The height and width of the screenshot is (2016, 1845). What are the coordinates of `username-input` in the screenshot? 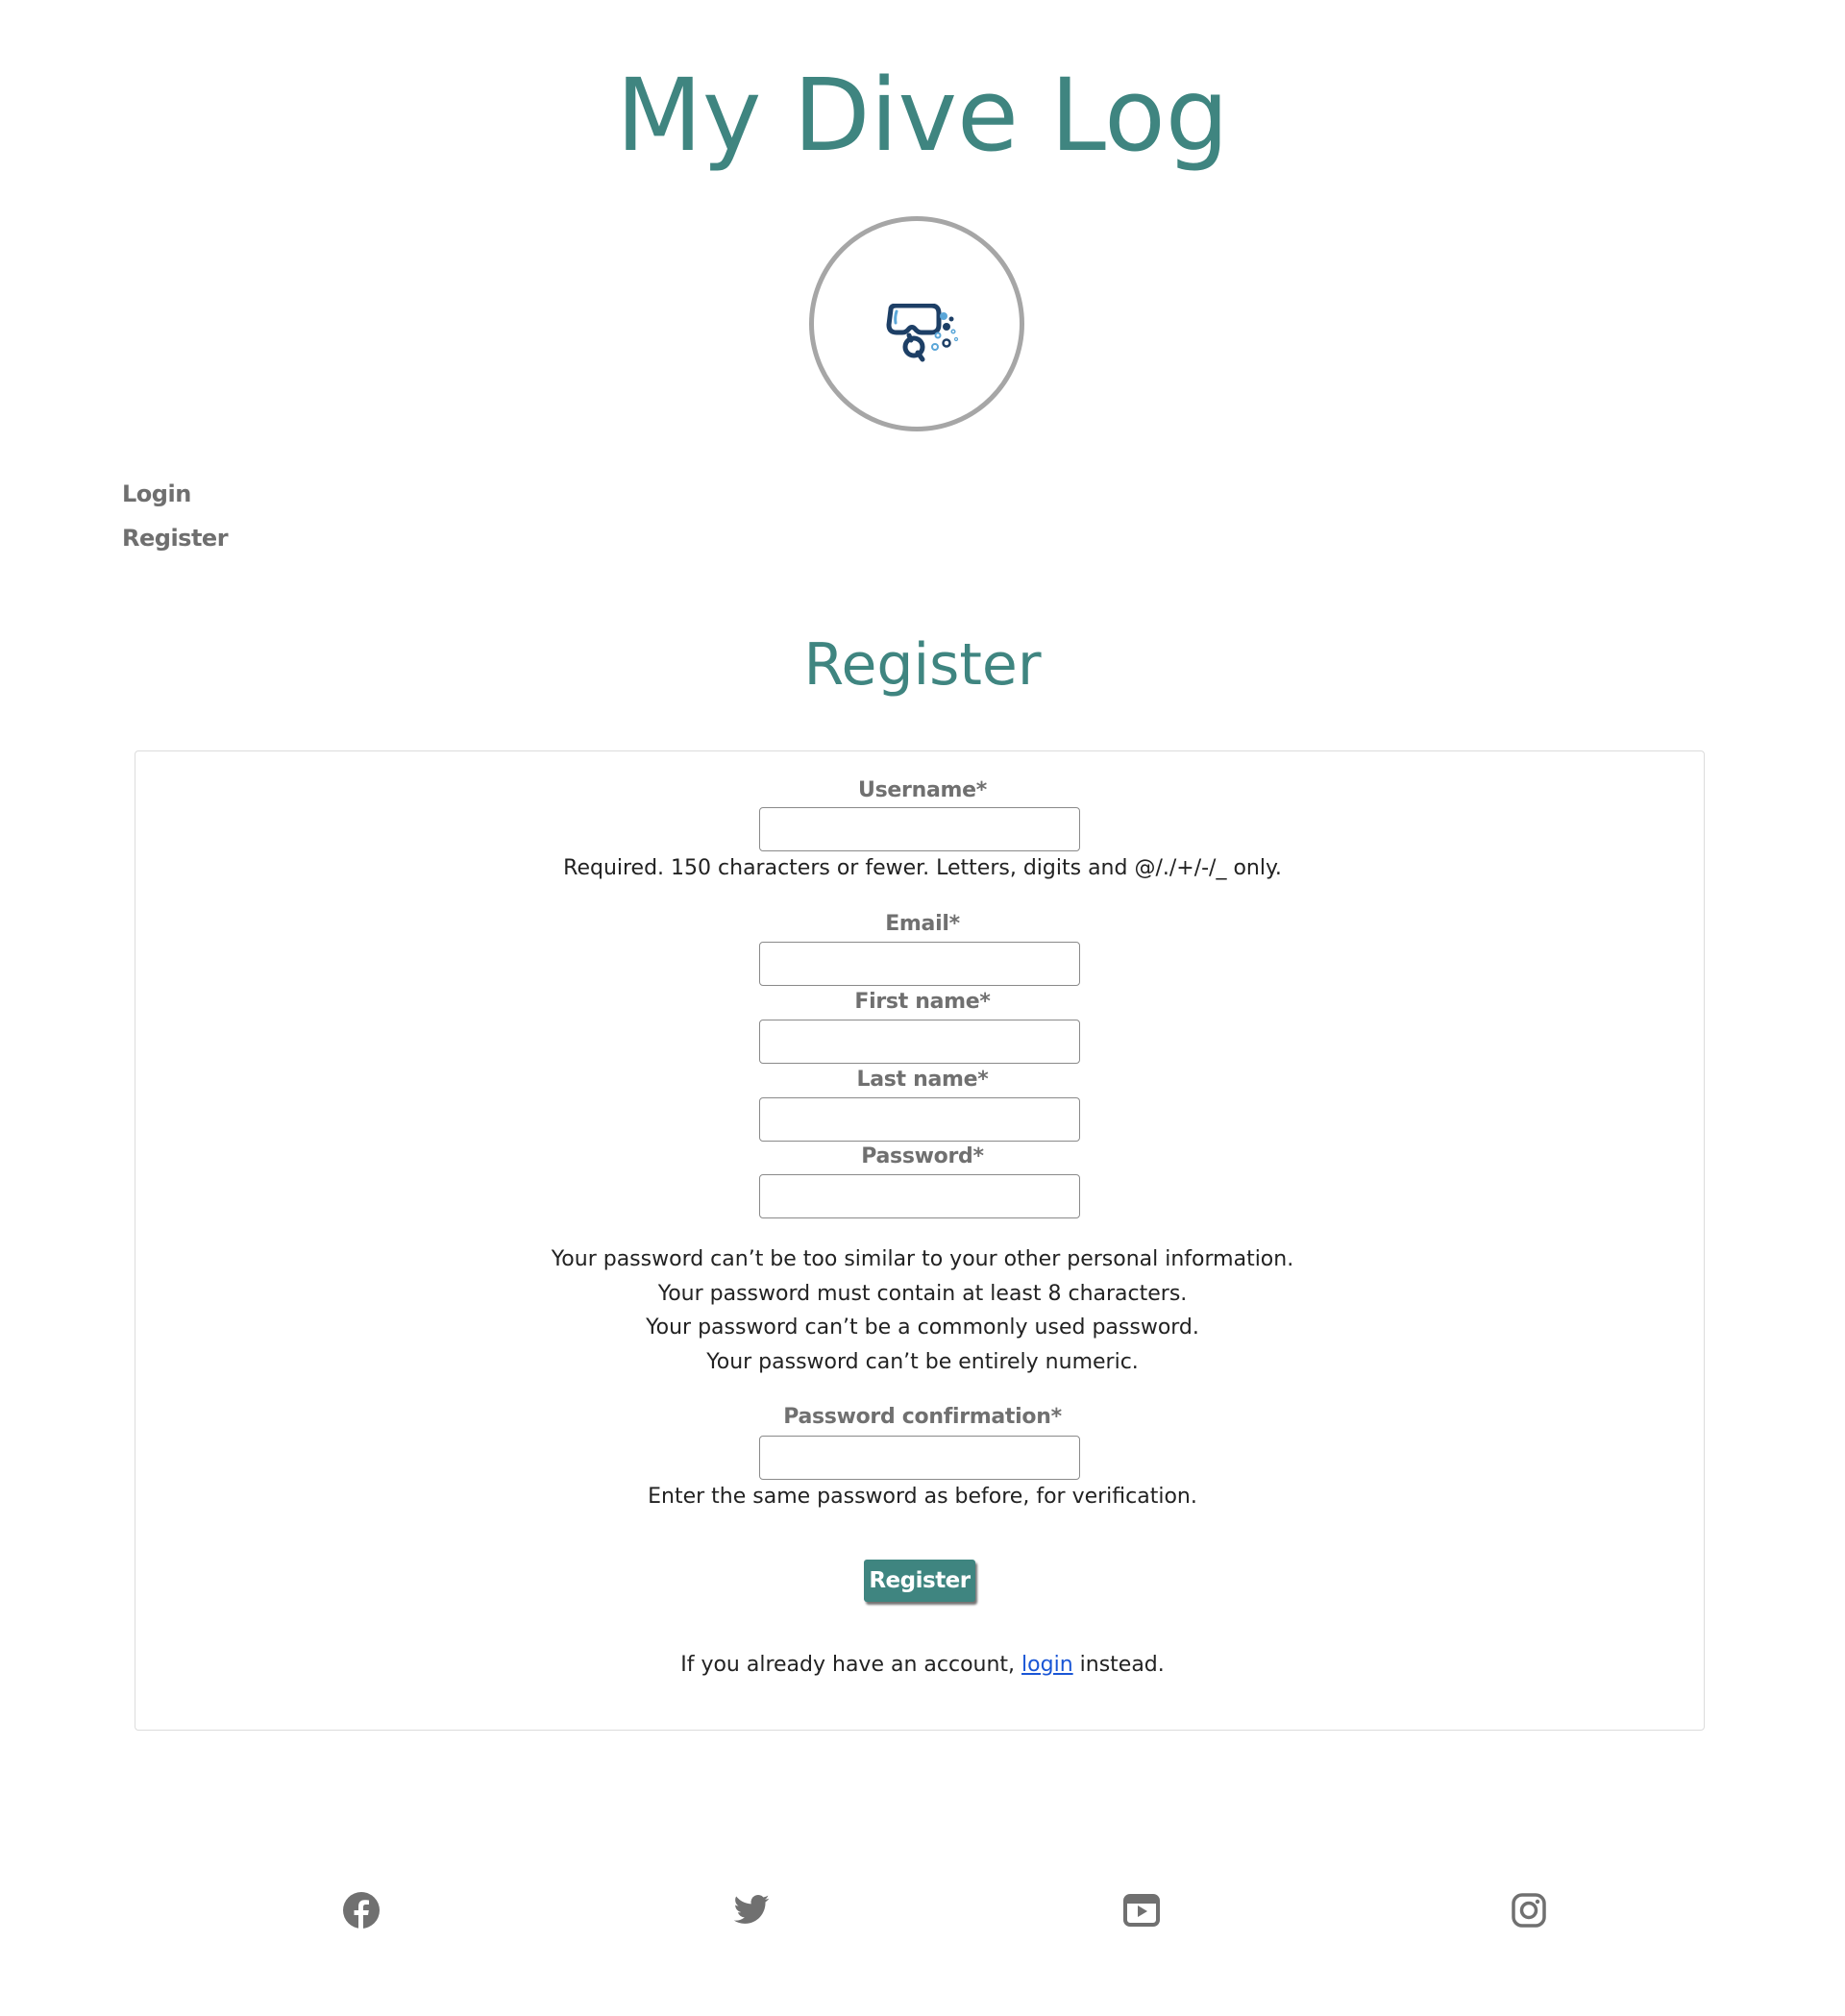 It's located at (920, 829).